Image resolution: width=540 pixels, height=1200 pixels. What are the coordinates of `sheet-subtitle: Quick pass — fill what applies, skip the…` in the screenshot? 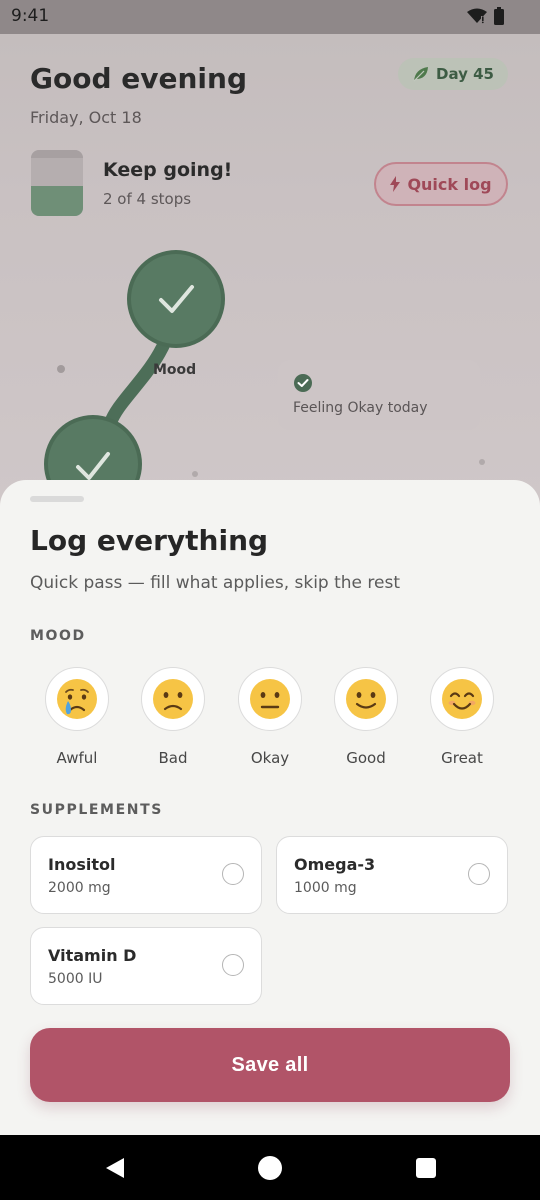 It's located at (215, 583).